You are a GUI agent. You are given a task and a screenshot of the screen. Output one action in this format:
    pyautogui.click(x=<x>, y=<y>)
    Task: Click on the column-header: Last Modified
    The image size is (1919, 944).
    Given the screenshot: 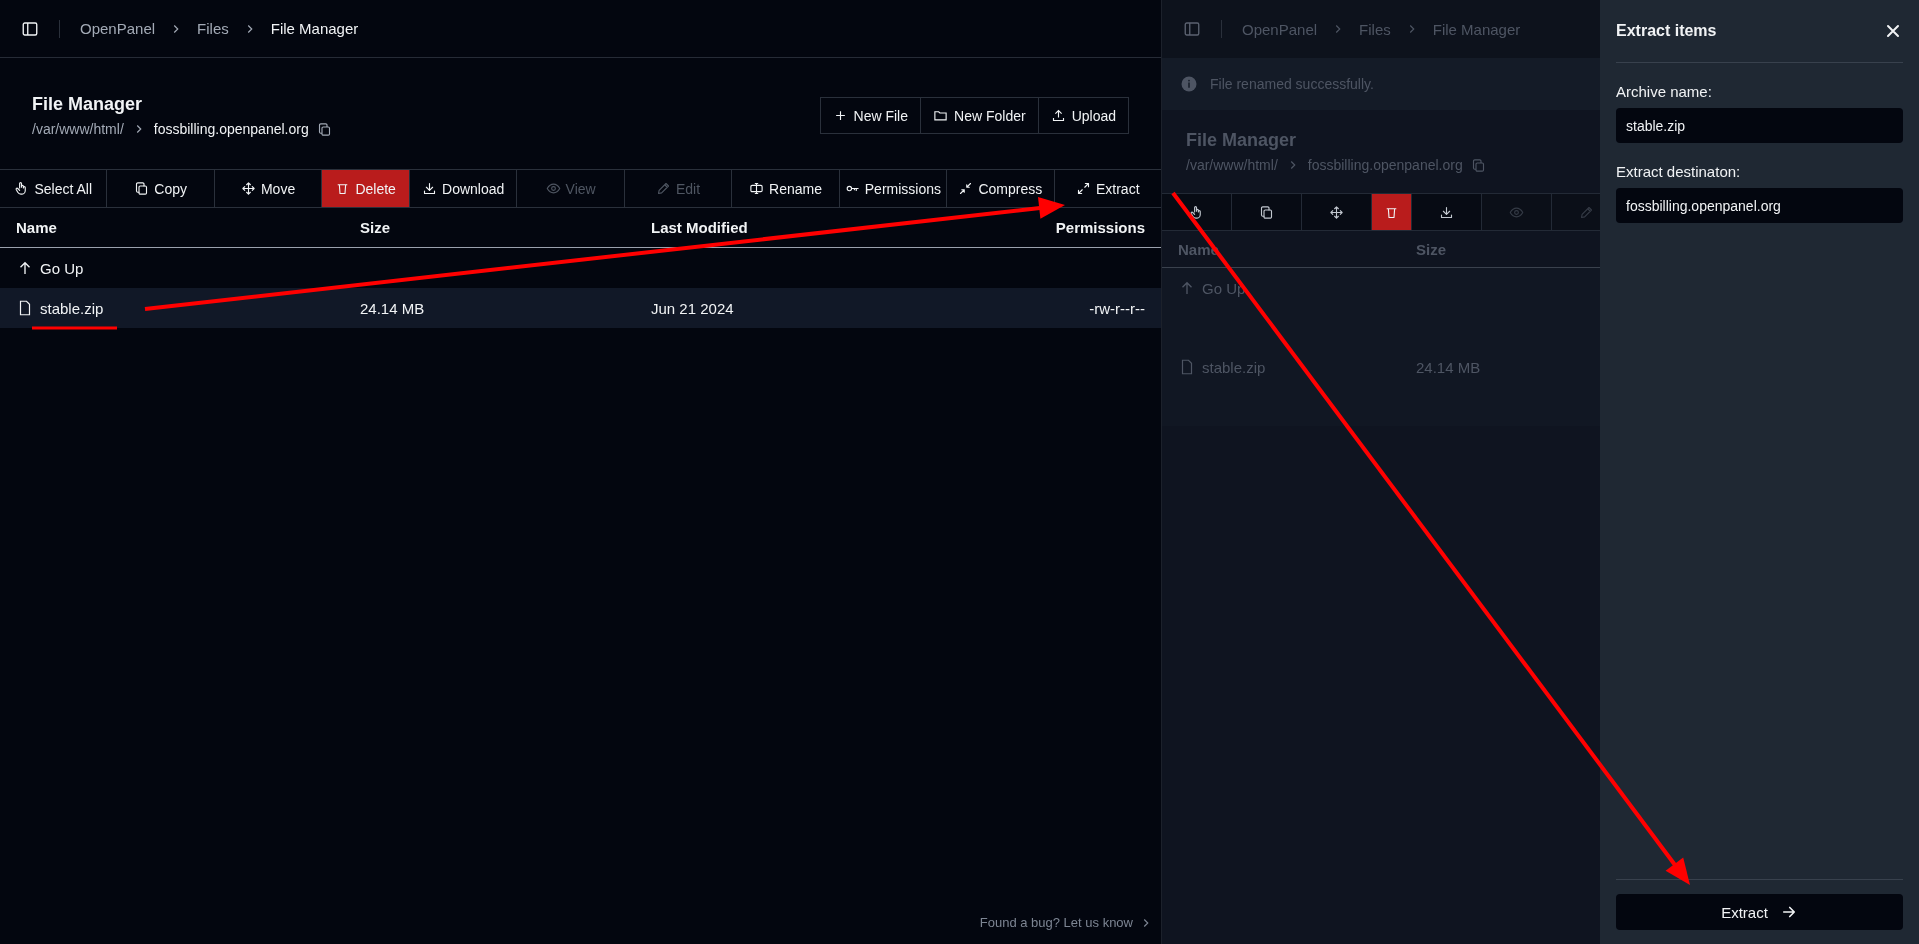 What is the action you would take?
    pyautogui.click(x=798, y=227)
    